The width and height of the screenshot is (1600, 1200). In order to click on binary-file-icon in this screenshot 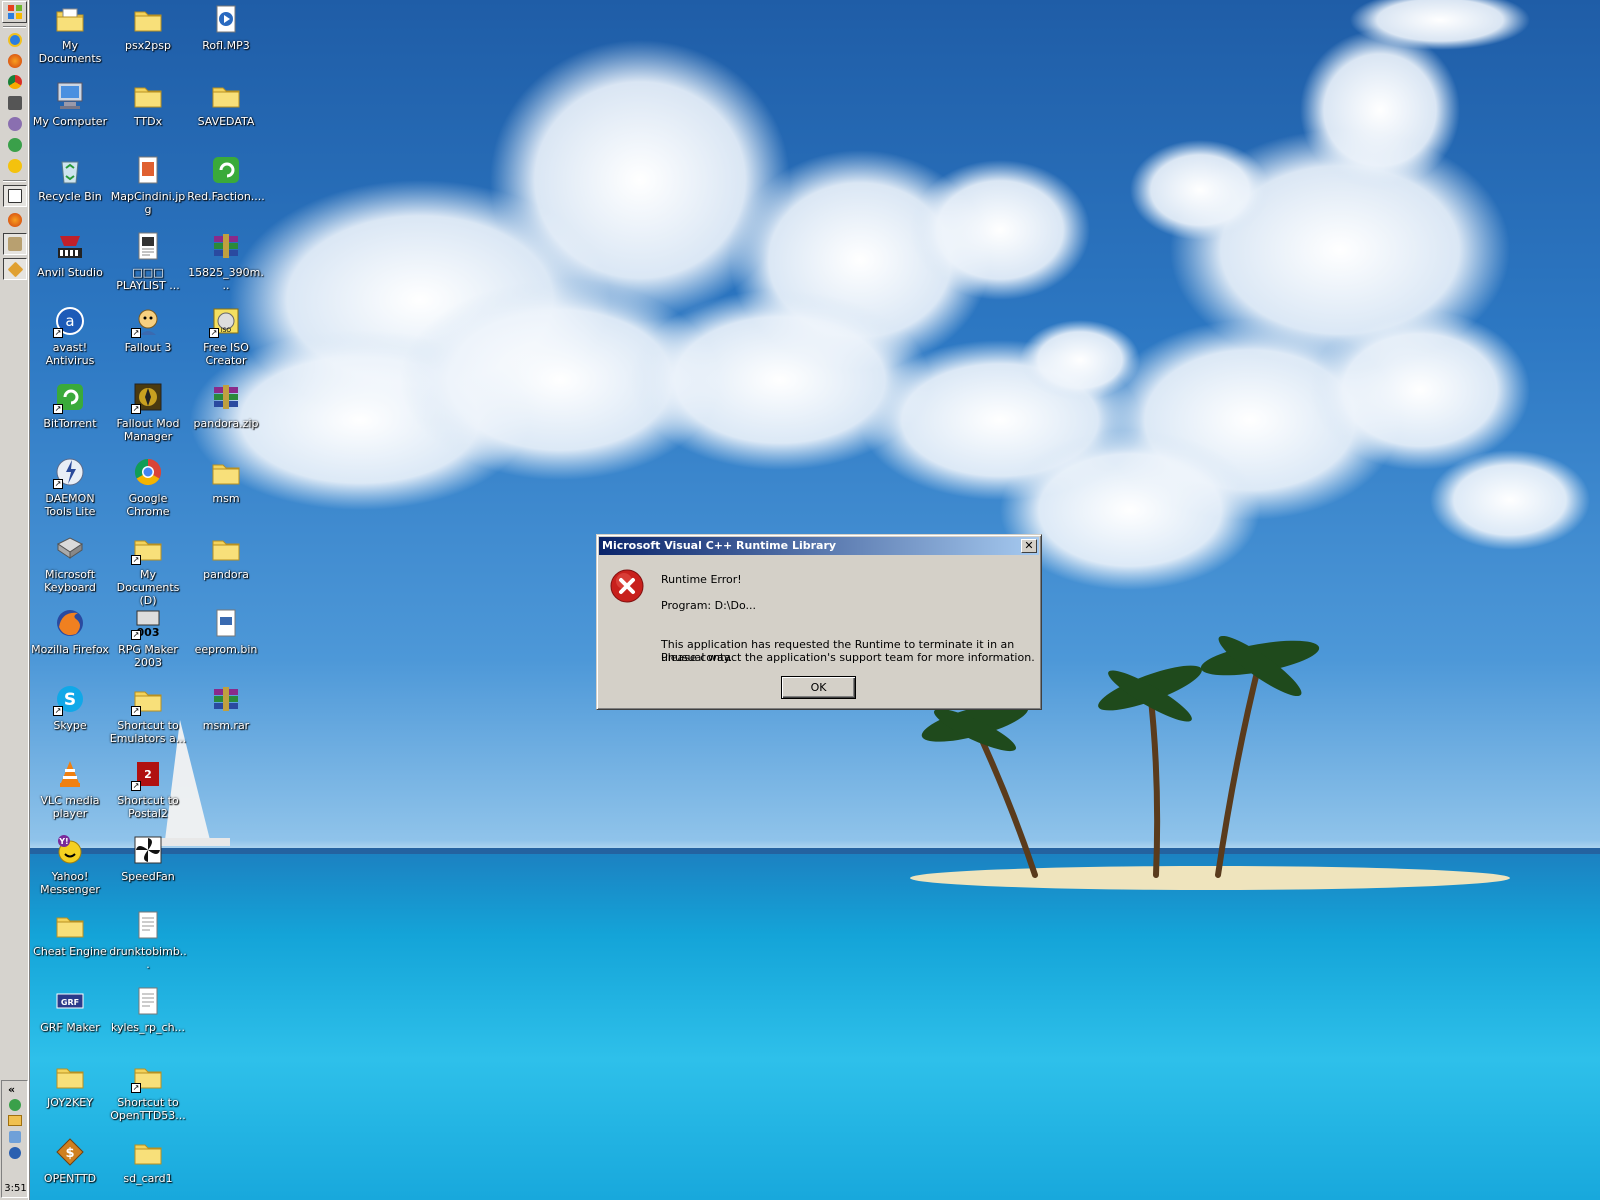, I will do `click(226, 623)`.